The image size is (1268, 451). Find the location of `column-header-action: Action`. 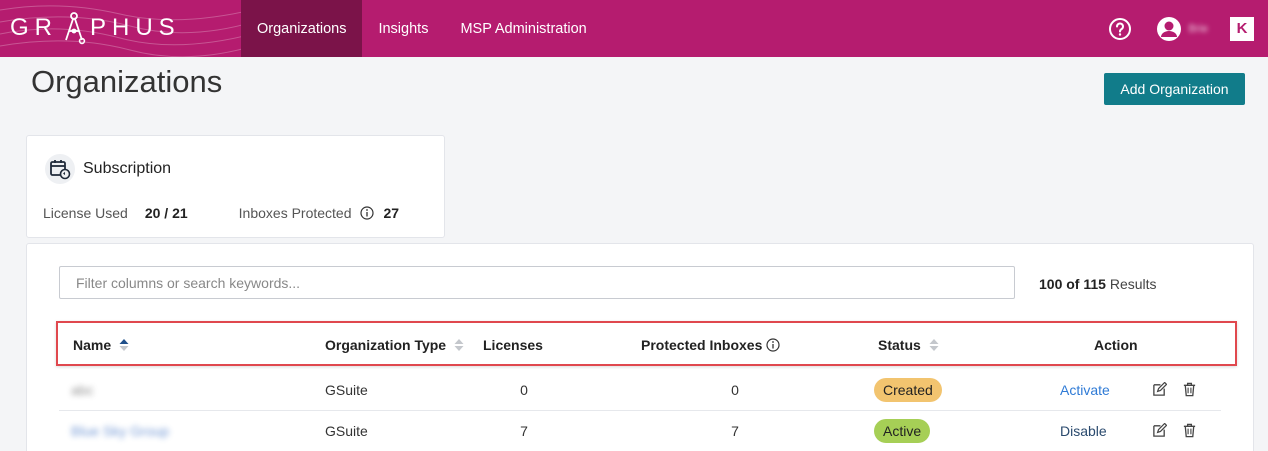

column-header-action: Action is located at coordinates (1116, 345).